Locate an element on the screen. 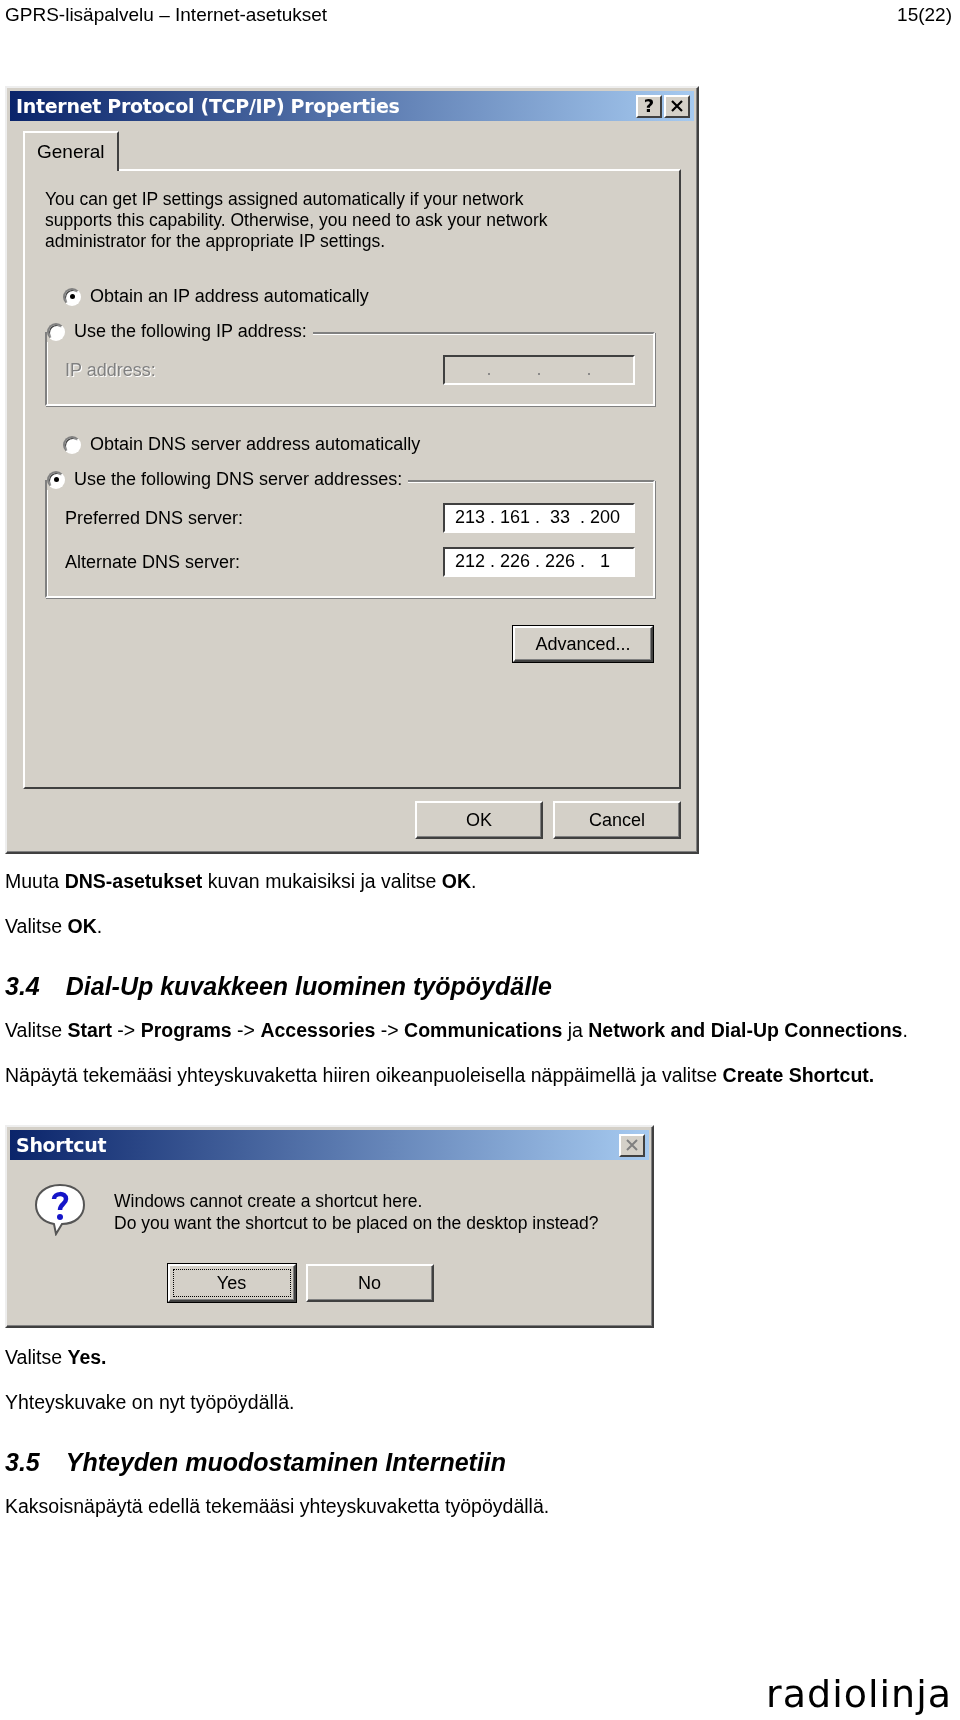 The height and width of the screenshot is (1720, 960). window-title: Internet Protocol (TCP/IP) Properties is located at coordinates (208, 106).